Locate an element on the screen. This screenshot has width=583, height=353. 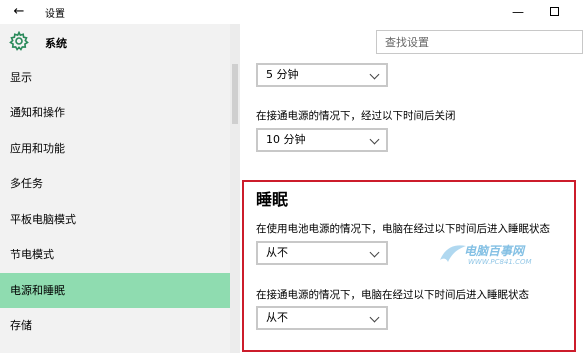
search-input is located at coordinates (479, 42).